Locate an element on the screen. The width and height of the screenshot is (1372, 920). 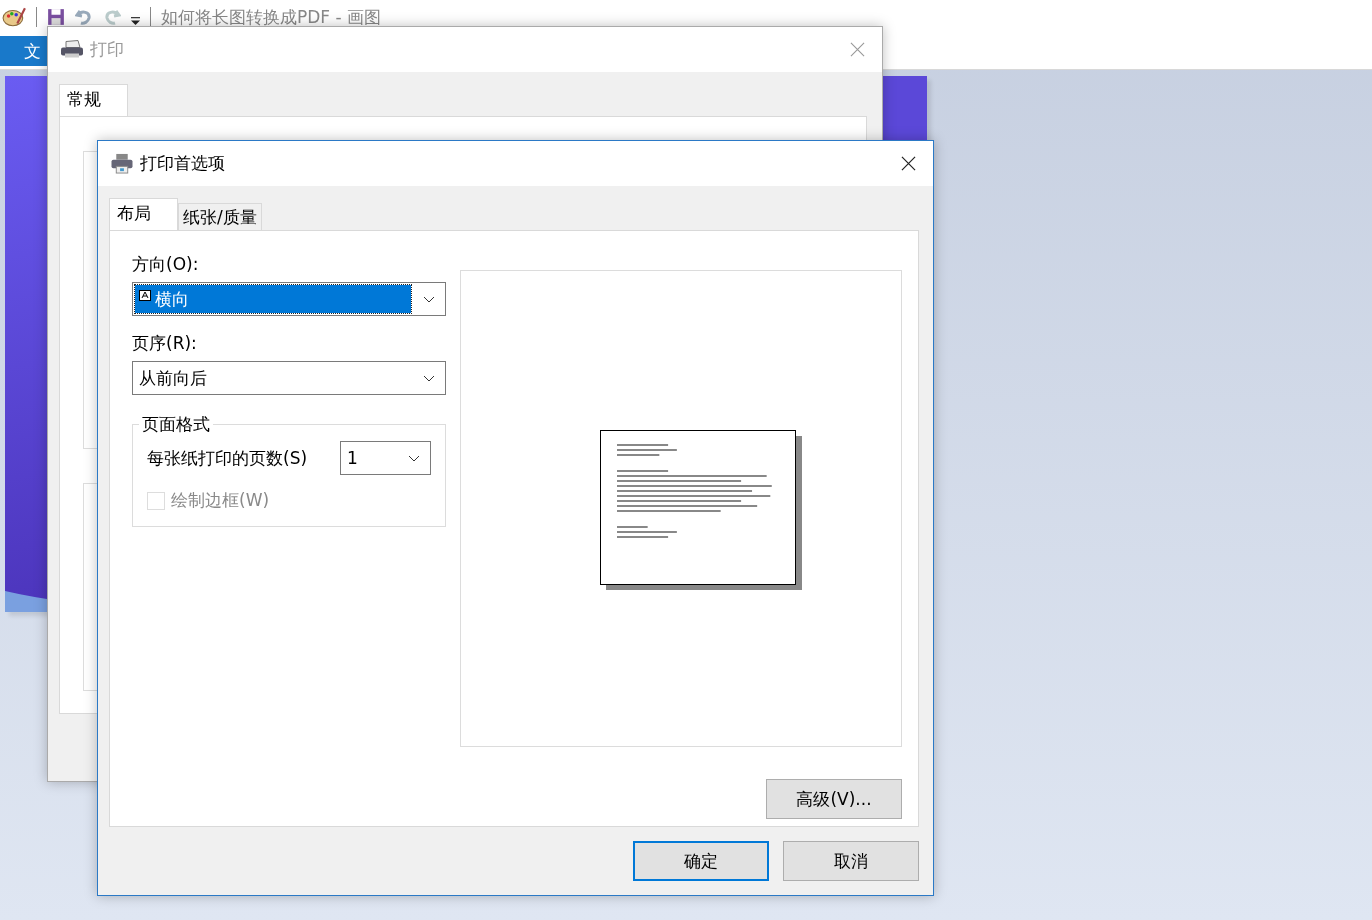
dialog-title: 打印首选项 is located at coordinates (183, 163).